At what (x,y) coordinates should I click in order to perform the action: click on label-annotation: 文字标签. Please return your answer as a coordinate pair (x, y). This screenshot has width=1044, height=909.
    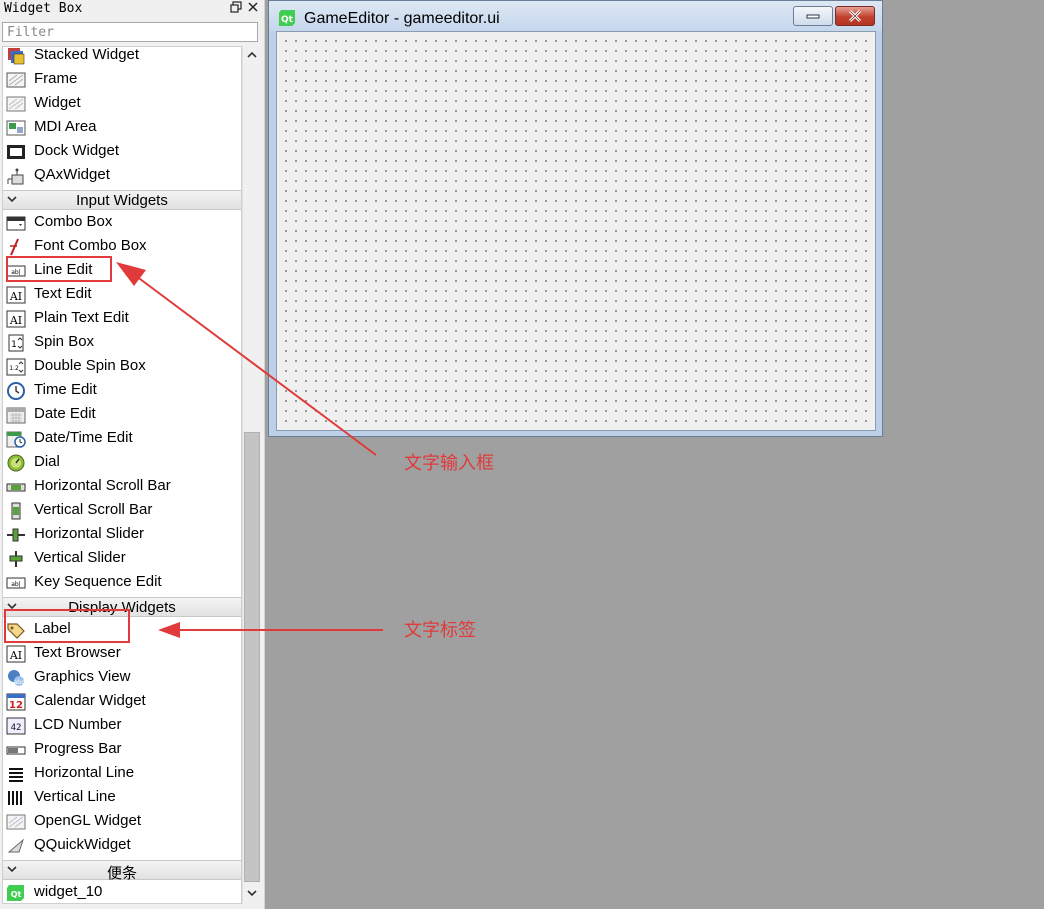
    Looking at the image, I should click on (440, 630).